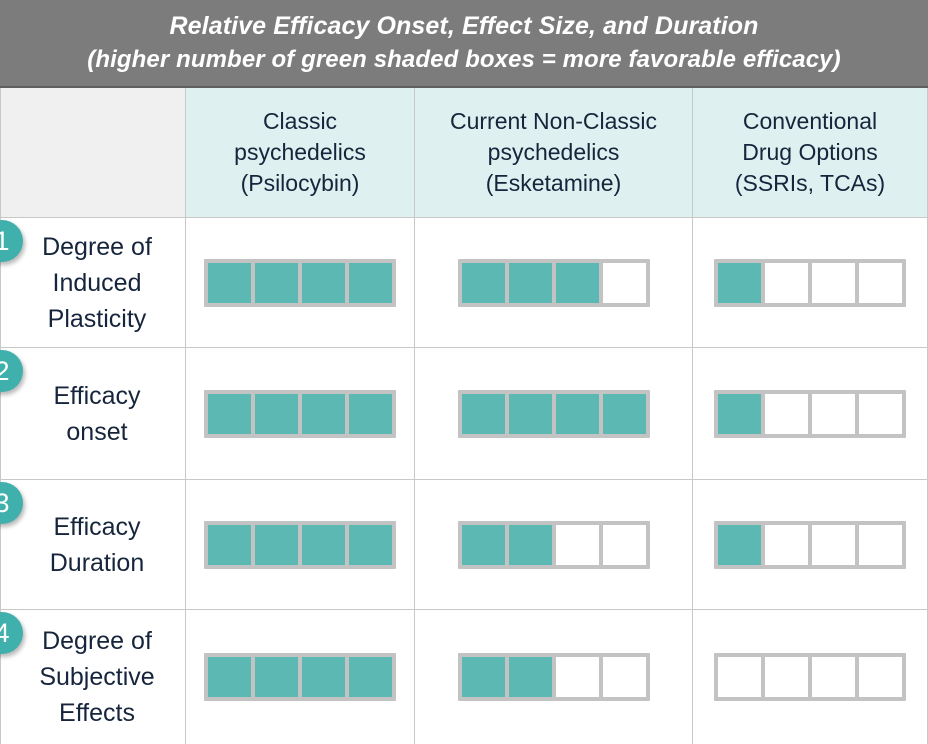  I want to click on score-cell-efficacy-duration--conventional-drug-options, so click(810, 545).